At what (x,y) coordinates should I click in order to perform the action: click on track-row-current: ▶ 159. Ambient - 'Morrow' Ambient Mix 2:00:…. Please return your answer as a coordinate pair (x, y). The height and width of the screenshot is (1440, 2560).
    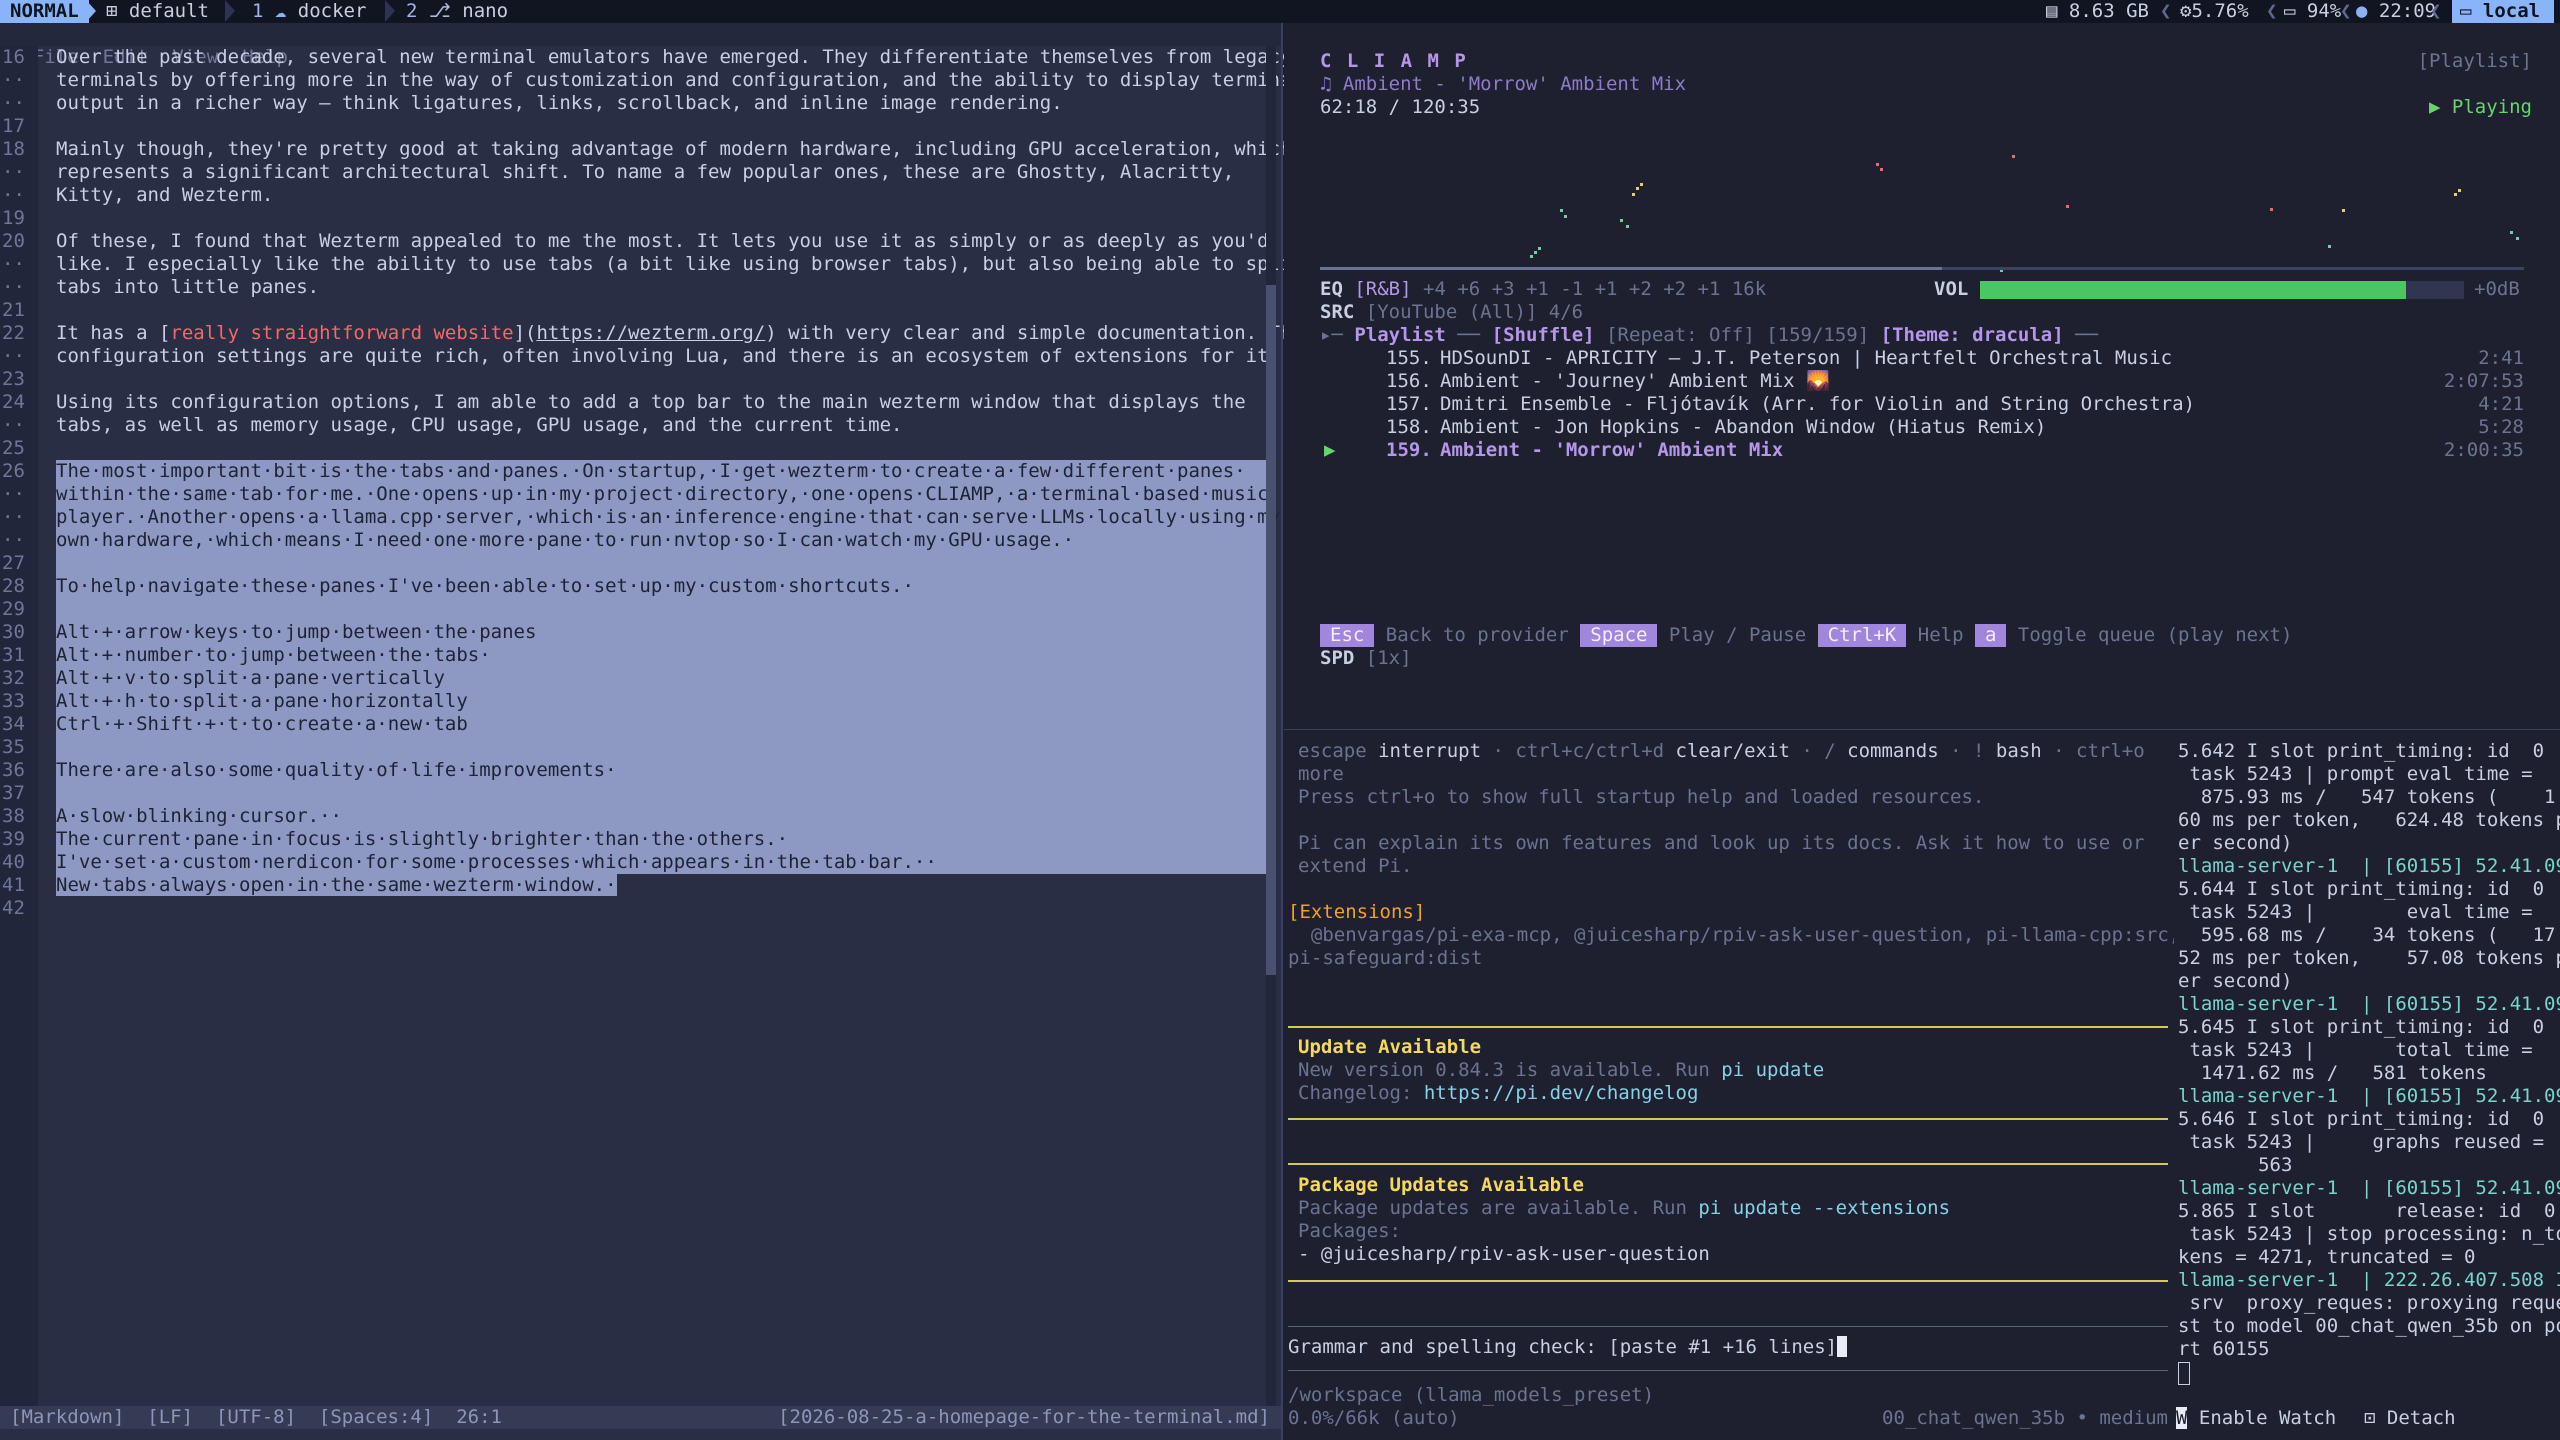
    Looking at the image, I should click on (1922, 450).